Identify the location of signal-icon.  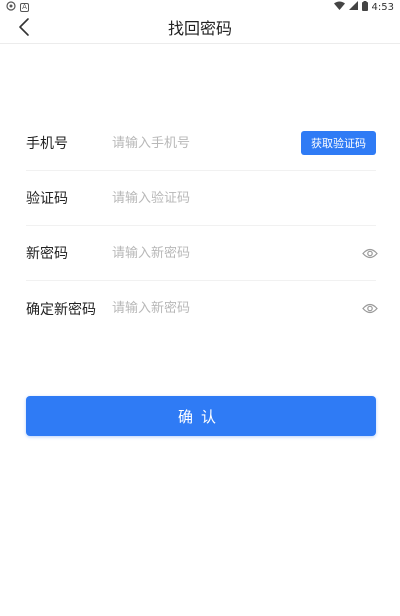
(353, 7).